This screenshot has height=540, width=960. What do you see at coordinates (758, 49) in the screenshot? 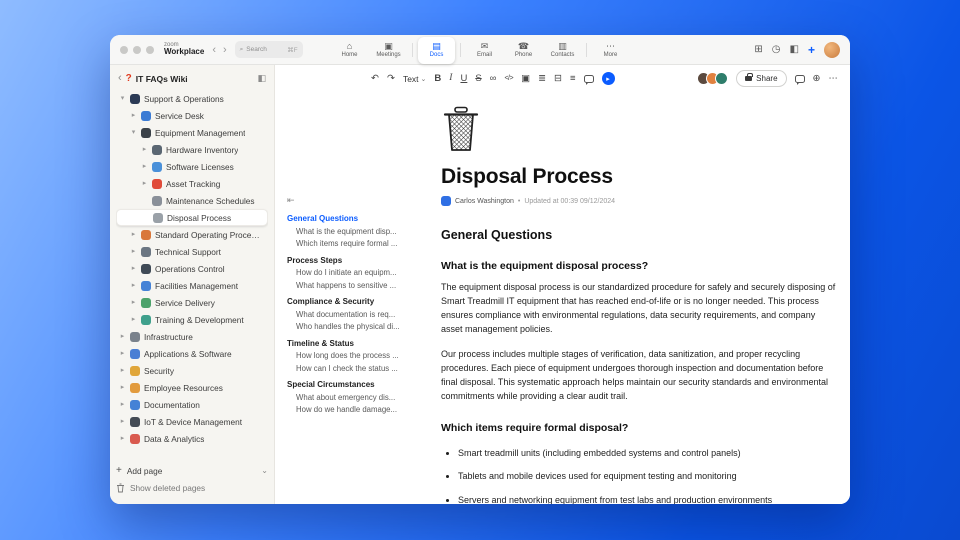
I see `apps-grid-icon: ⊞` at bounding box center [758, 49].